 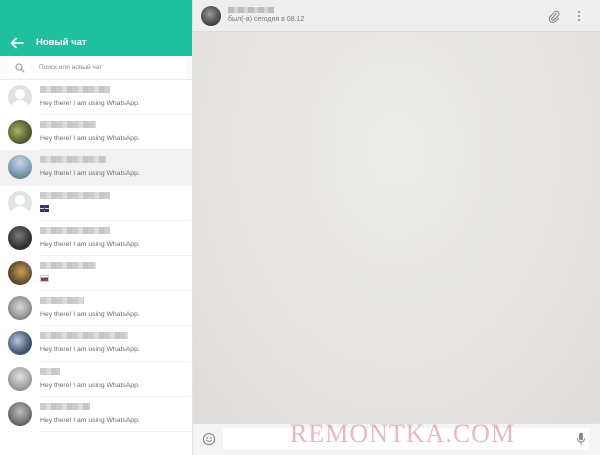 I want to click on new-chat-header: Новый чат, so click(x=96, y=28).